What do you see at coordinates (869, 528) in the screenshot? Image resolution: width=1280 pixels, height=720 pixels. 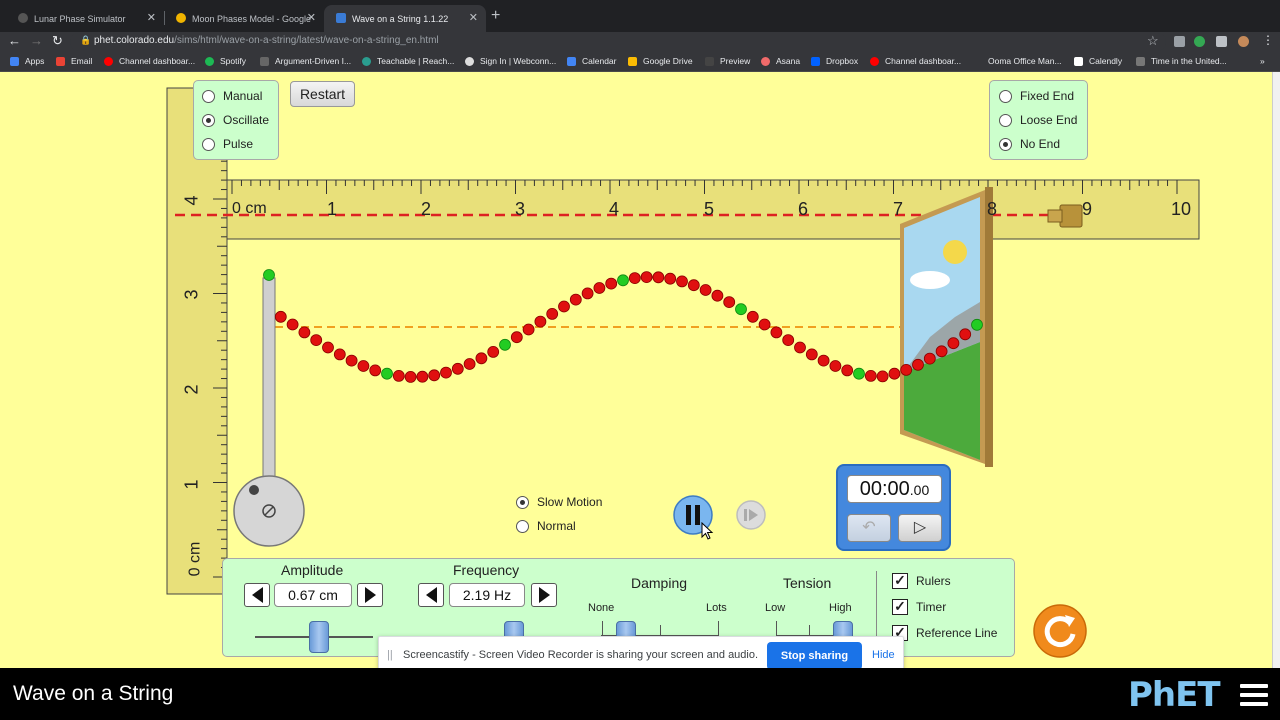 I see `timer-reset-button: ↶` at bounding box center [869, 528].